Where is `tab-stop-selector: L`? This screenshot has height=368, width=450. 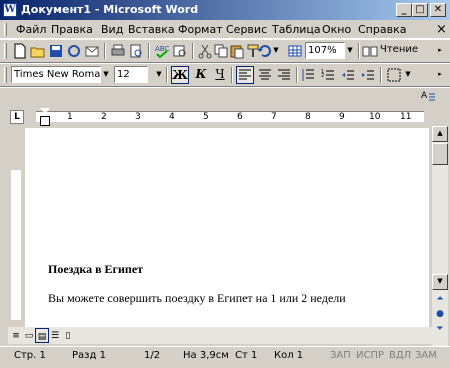
tab-stop-selector: L is located at coordinates (17, 117).